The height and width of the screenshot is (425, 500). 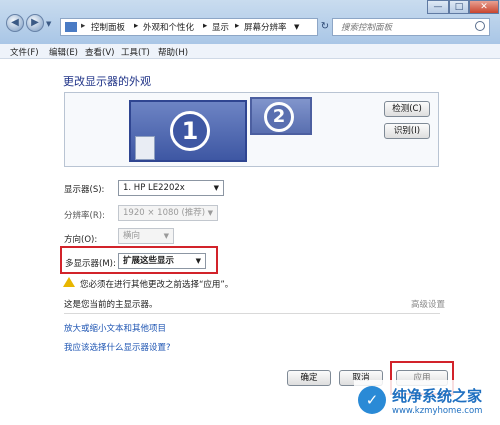 What do you see at coordinates (84, 190) in the screenshot?
I see `display-label: 显示器(S):` at bounding box center [84, 190].